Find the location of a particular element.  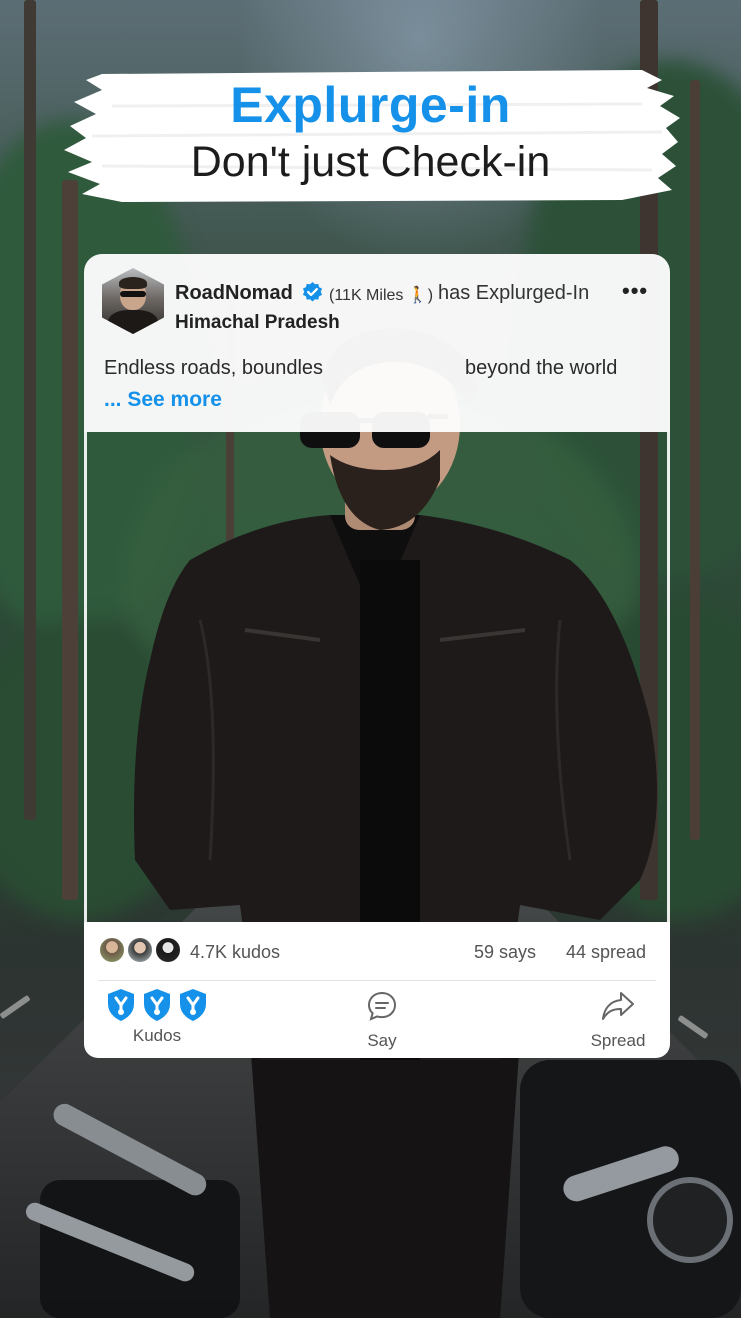

kudos-button: Kudos is located at coordinates (157, 1017).